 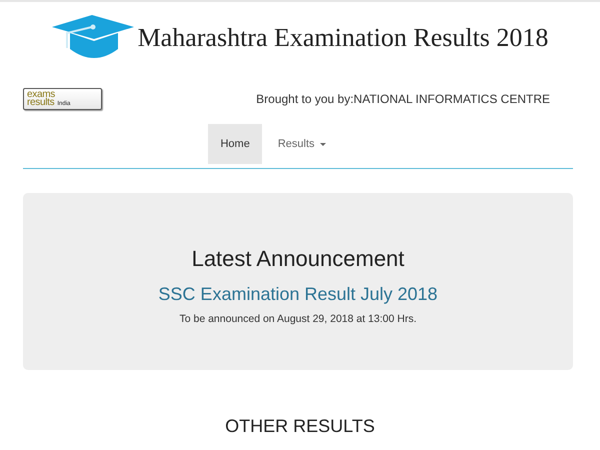 What do you see at coordinates (94, 38) in the screenshot?
I see `graduation-cap-icon` at bounding box center [94, 38].